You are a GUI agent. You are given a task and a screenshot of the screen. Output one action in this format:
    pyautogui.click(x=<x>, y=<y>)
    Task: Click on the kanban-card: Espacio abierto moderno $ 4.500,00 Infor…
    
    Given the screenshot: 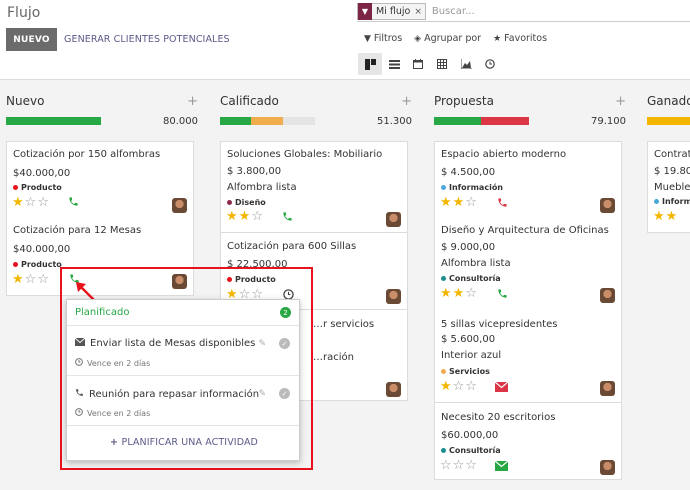 What is the action you would take?
    pyautogui.click(x=528, y=180)
    